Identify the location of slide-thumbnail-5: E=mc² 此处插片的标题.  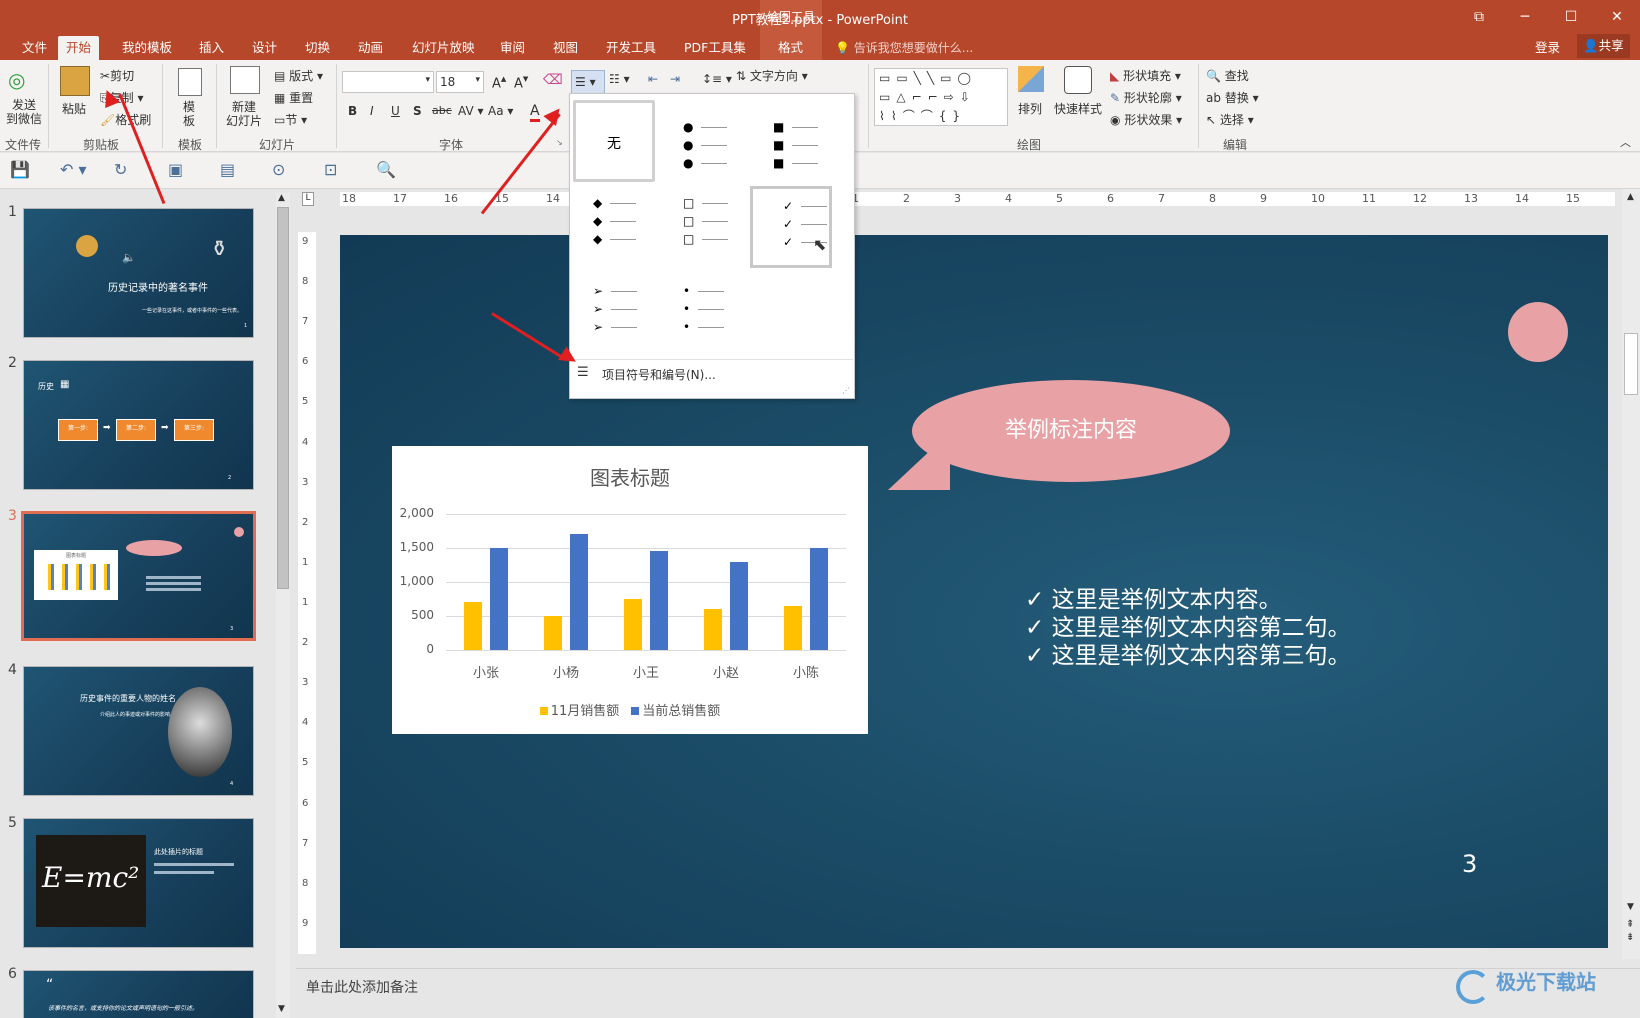
(138, 883).